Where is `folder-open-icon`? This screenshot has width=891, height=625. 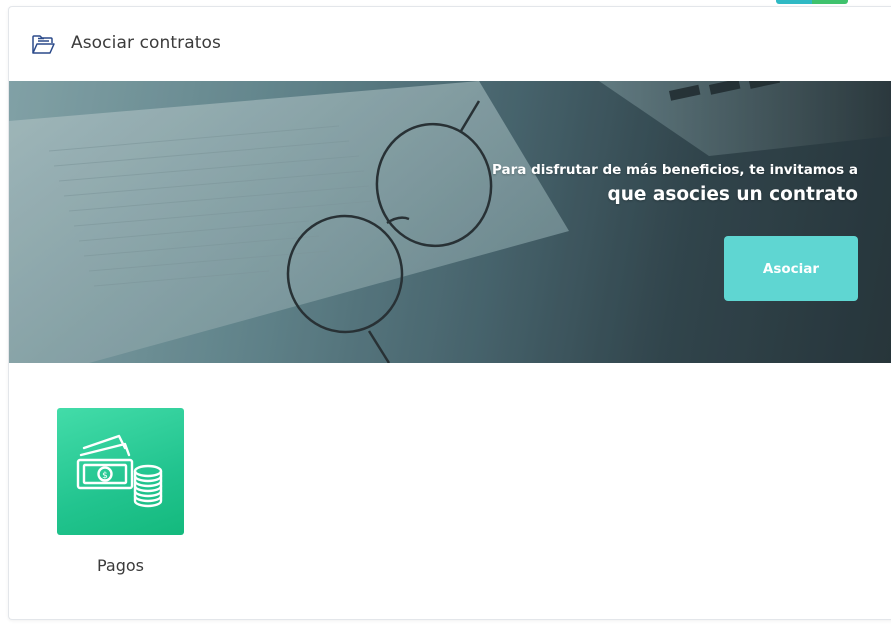 folder-open-icon is located at coordinates (43, 45).